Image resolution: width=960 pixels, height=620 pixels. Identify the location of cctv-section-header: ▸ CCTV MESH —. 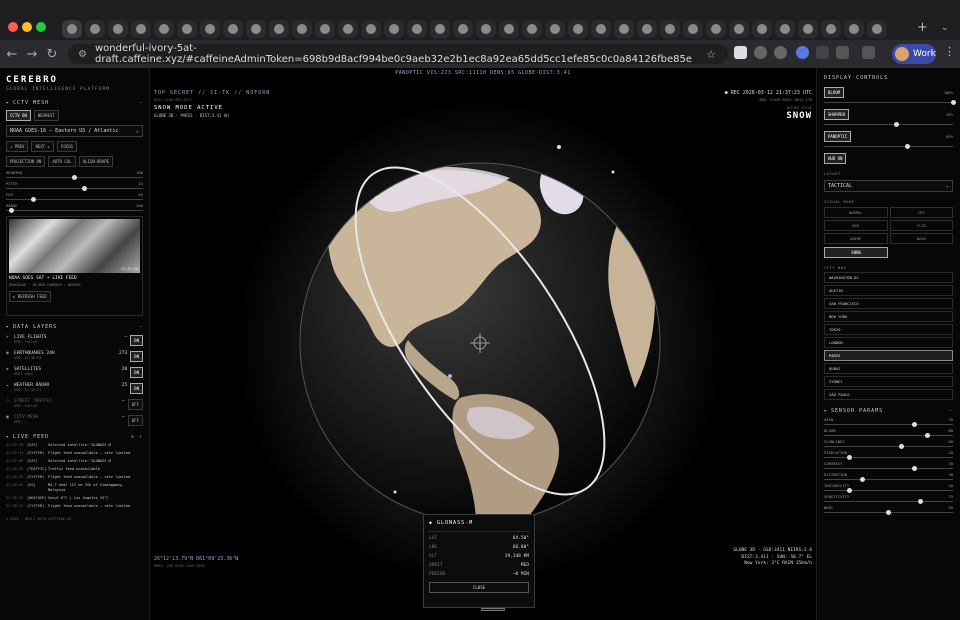
(74, 103).